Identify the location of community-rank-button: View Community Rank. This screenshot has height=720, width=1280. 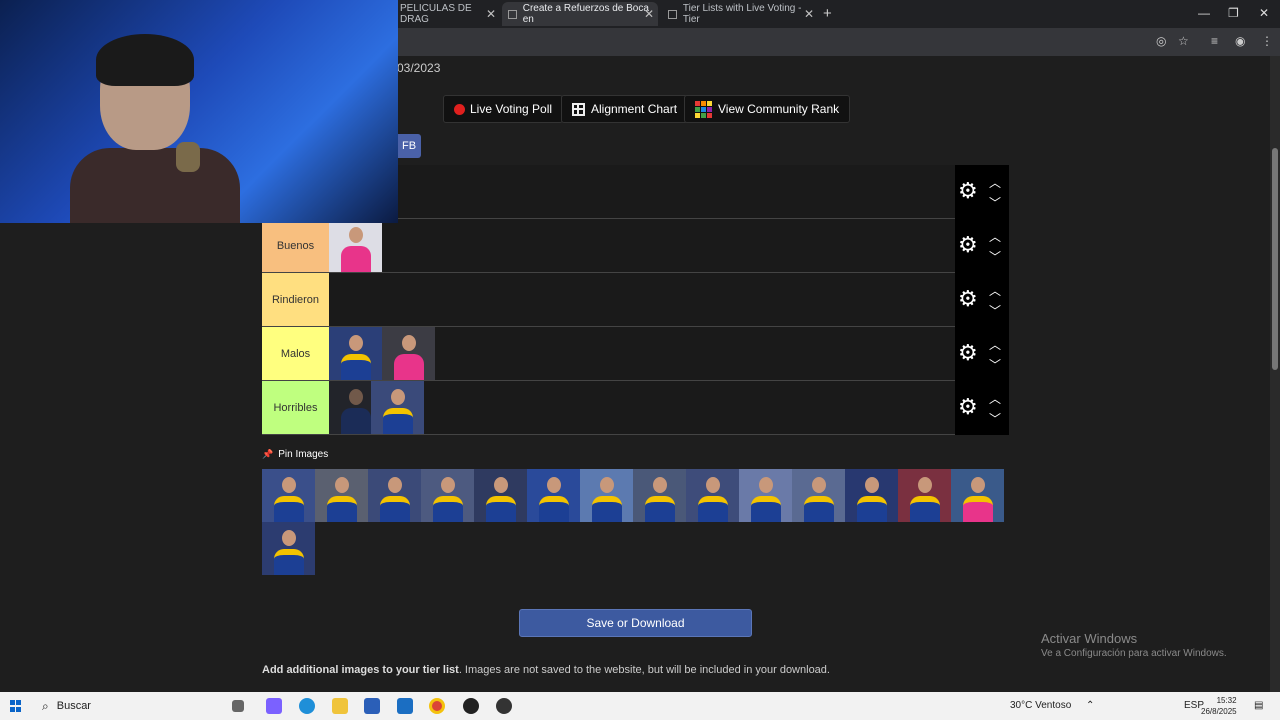
(767, 109).